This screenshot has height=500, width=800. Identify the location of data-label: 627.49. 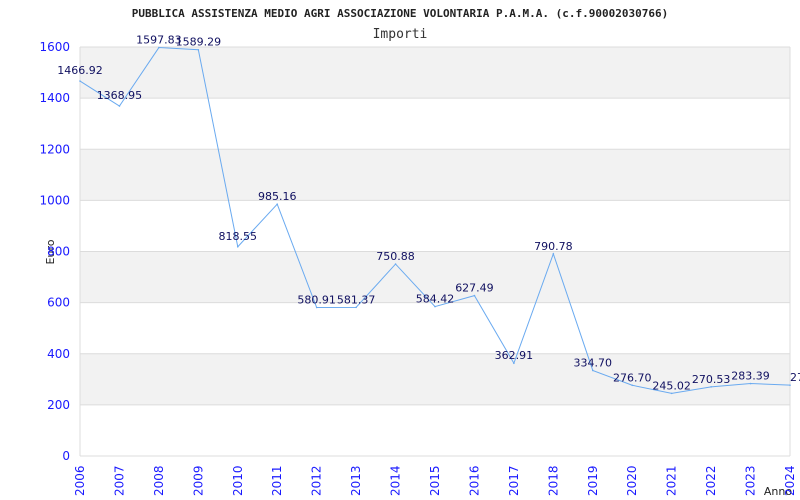
(474, 288).